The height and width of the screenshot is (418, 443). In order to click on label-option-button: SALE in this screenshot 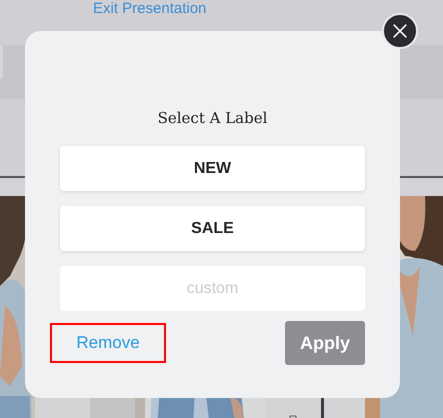, I will do `click(212, 228)`.